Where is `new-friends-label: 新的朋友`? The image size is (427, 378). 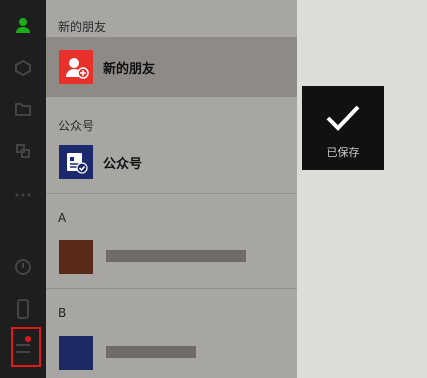 new-friends-label: 新的朋友 is located at coordinates (129, 69).